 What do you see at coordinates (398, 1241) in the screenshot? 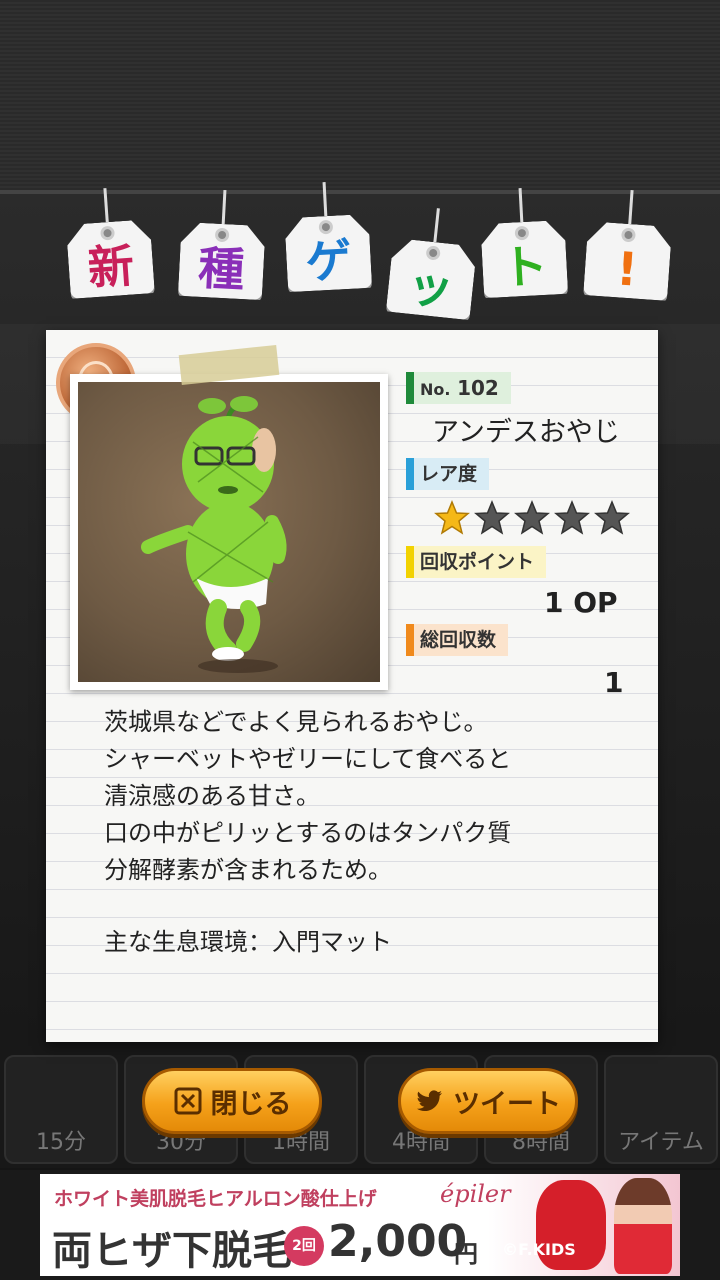
I see `ad-price: 2,000` at bounding box center [398, 1241].